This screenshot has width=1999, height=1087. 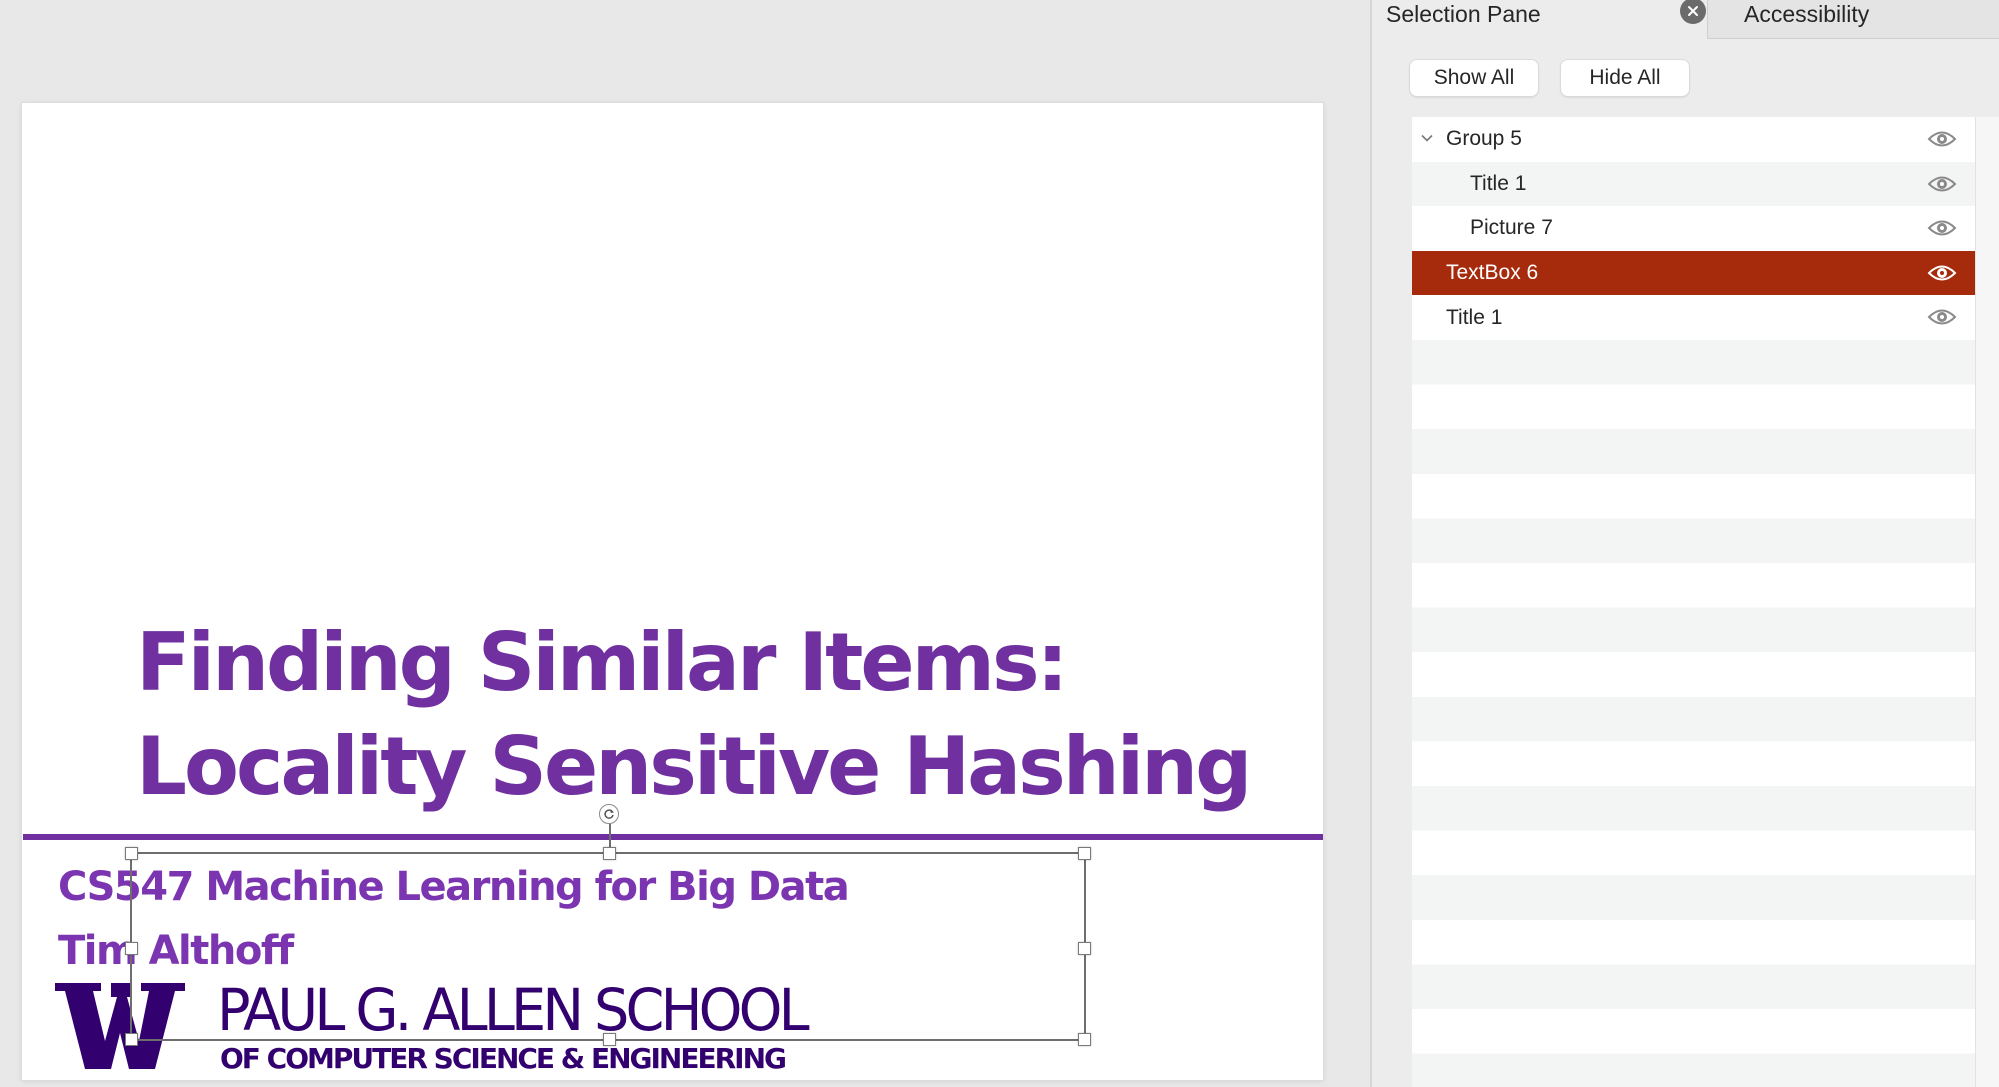 What do you see at coordinates (1693, 228) in the screenshot?
I see `list-item-picture-7: Picture 7` at bounding box center [1693, 228].